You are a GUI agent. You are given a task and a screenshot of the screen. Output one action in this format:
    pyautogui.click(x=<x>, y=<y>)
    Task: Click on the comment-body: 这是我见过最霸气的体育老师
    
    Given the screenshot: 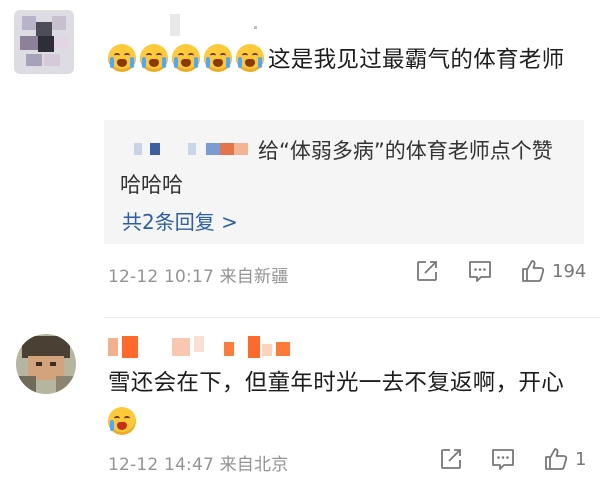 What is the action you would take?
    pyautogui.click(x=416, y=60)
    